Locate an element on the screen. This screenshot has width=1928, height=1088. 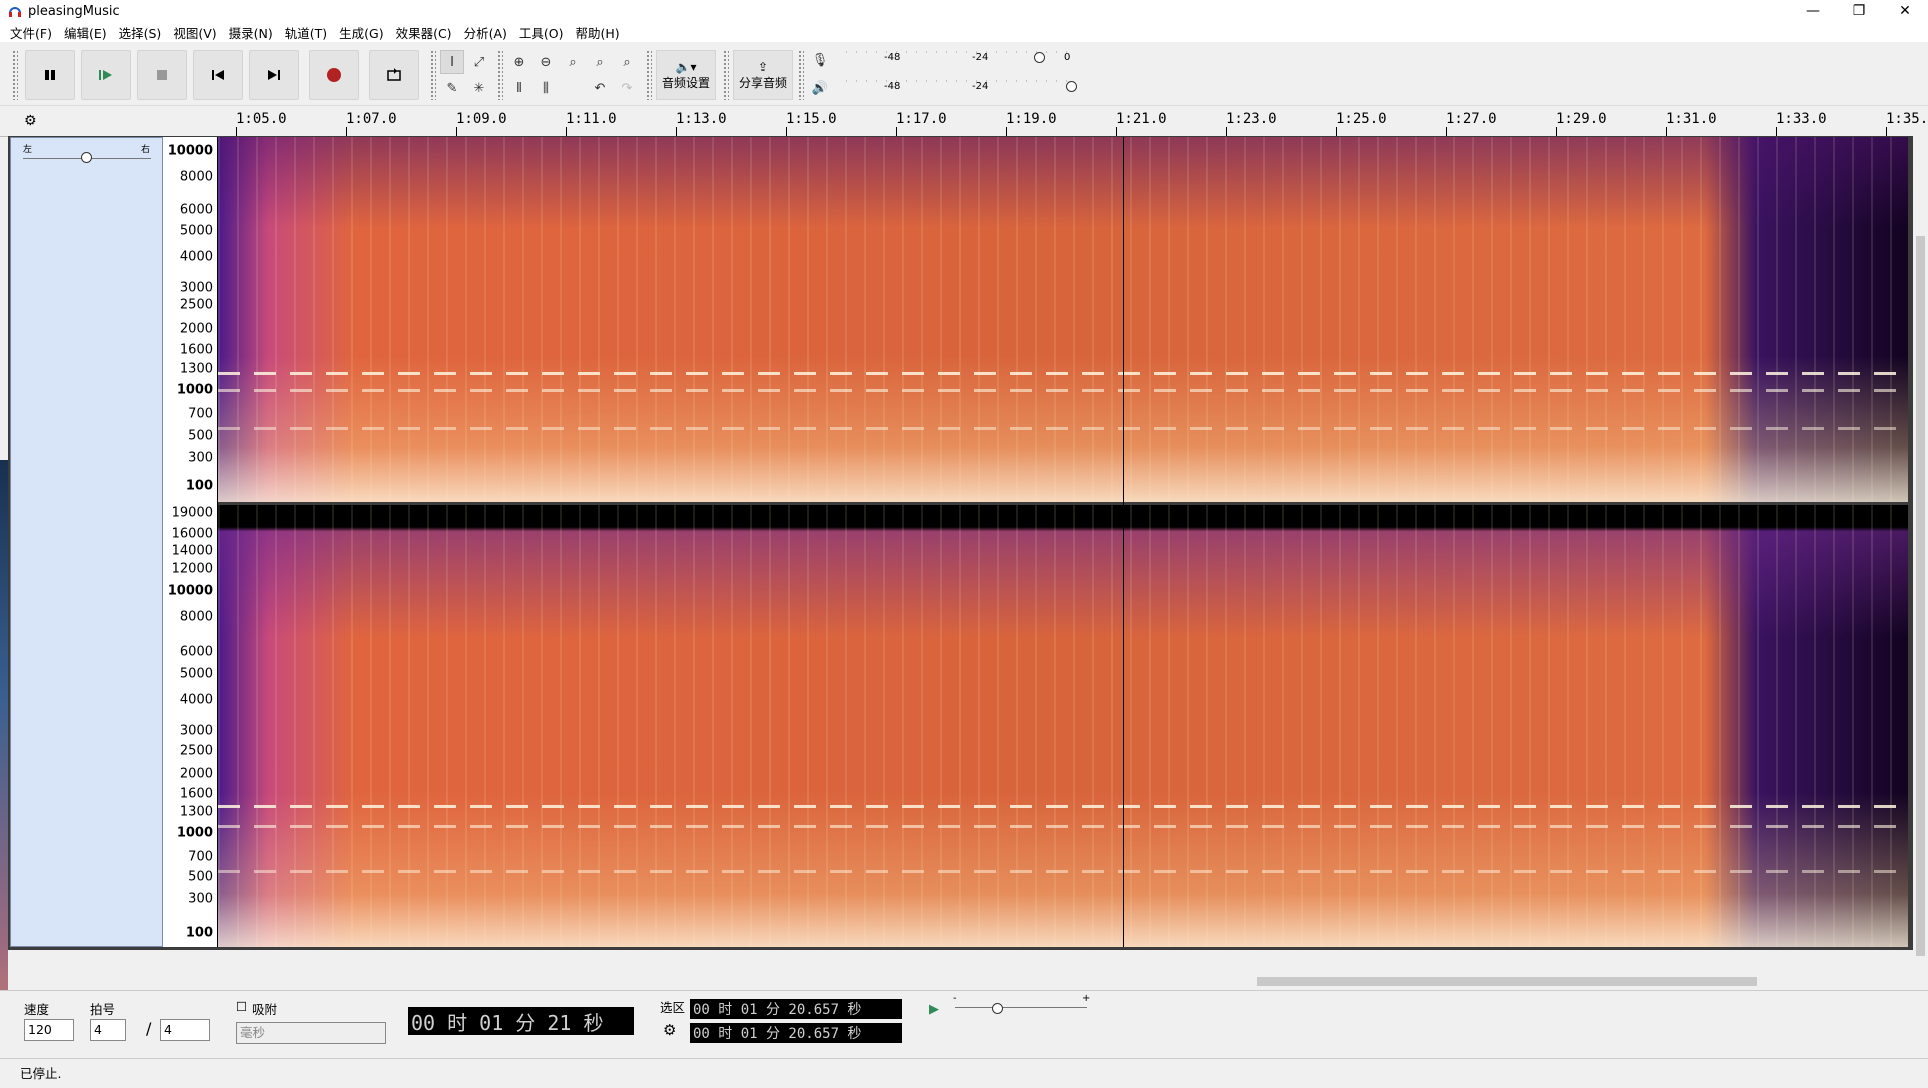
spectrogram-band is located at coordinates (1063, 373).